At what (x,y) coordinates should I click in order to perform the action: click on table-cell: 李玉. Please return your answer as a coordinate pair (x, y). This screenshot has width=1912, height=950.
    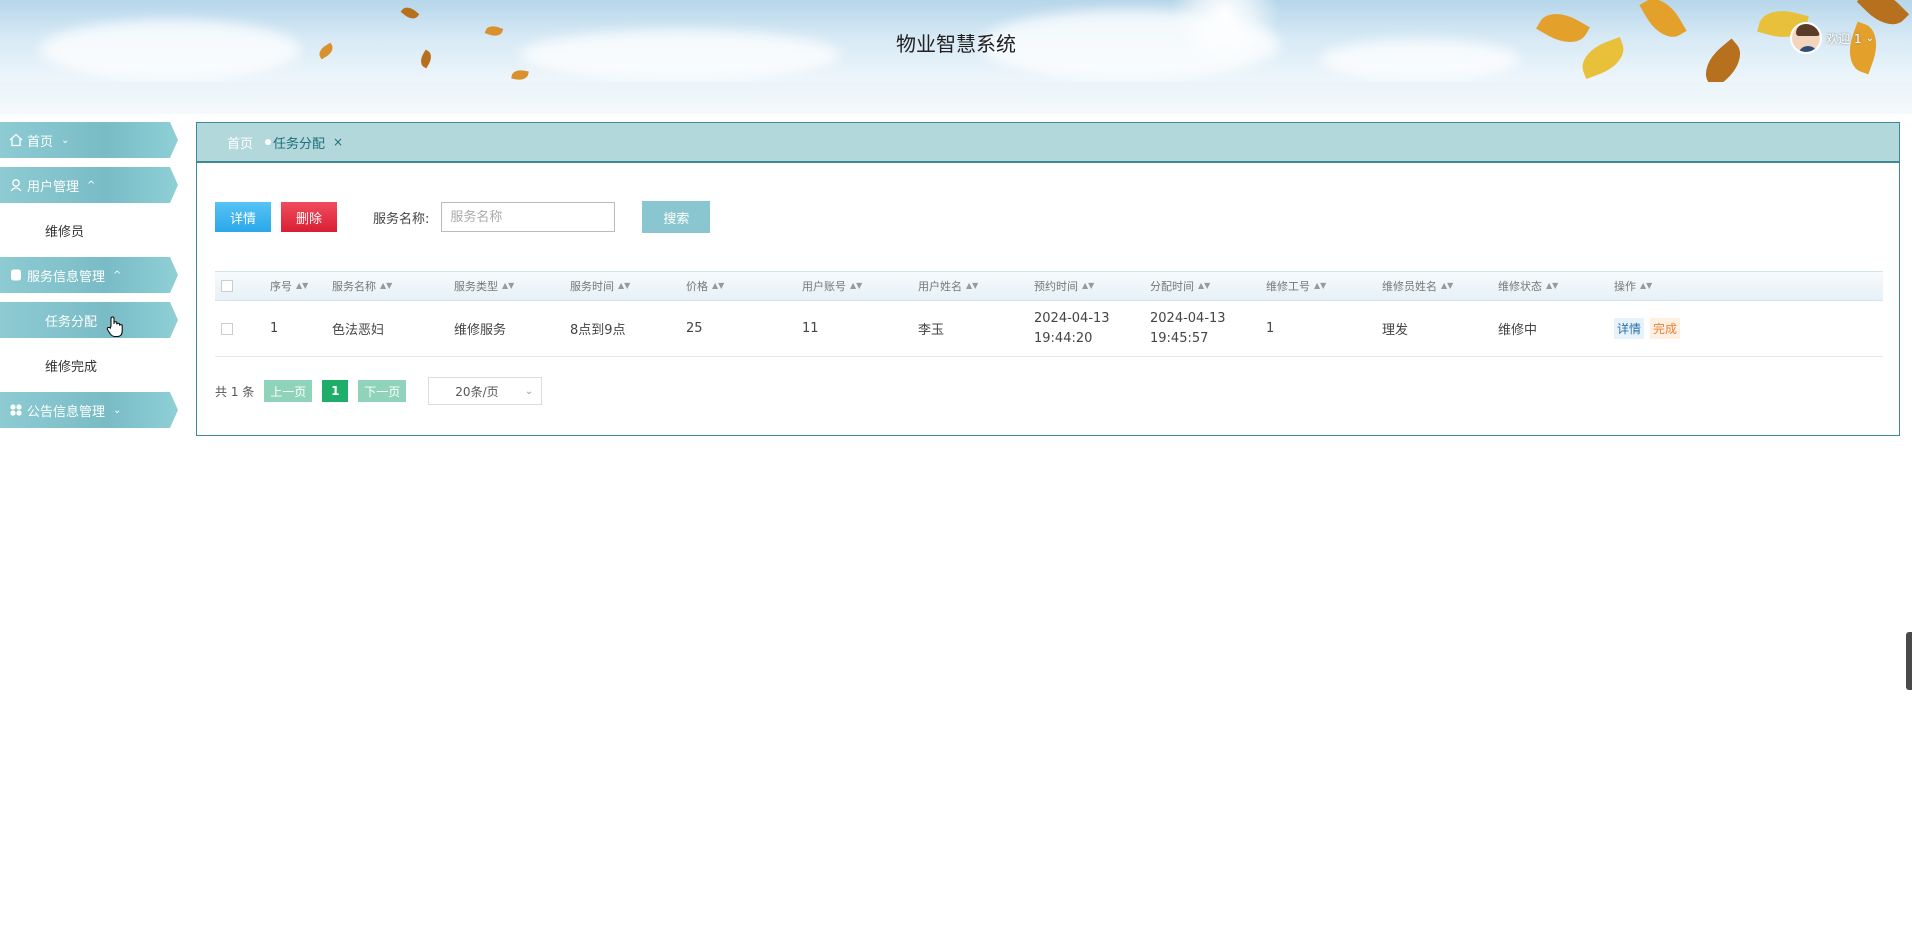
    Looking at the image, I should click on (931, 330).